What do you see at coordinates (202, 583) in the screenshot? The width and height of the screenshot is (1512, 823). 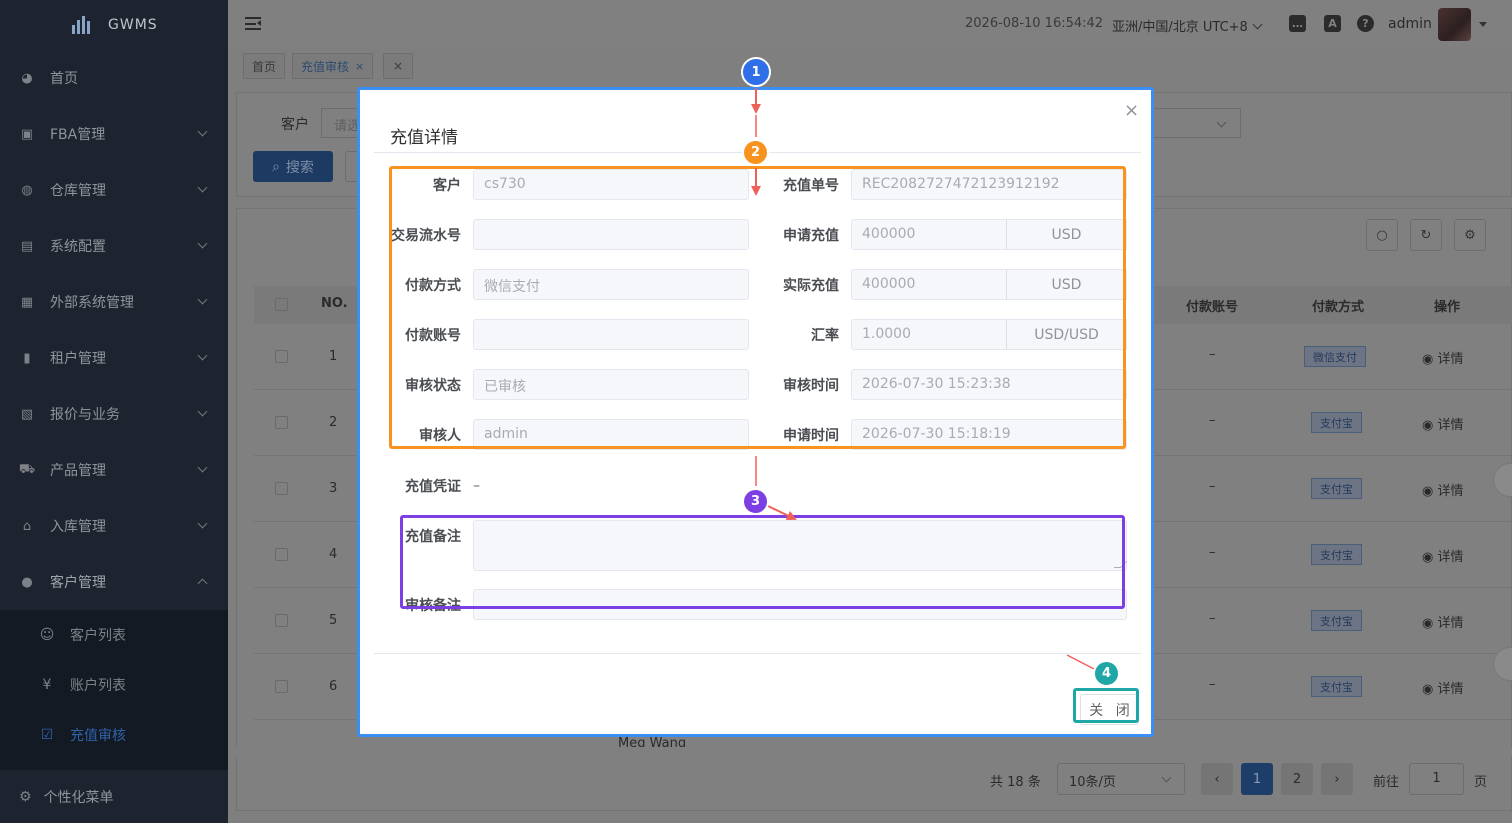 I see `chevron-up-icon` at bounding box center [202, 583].